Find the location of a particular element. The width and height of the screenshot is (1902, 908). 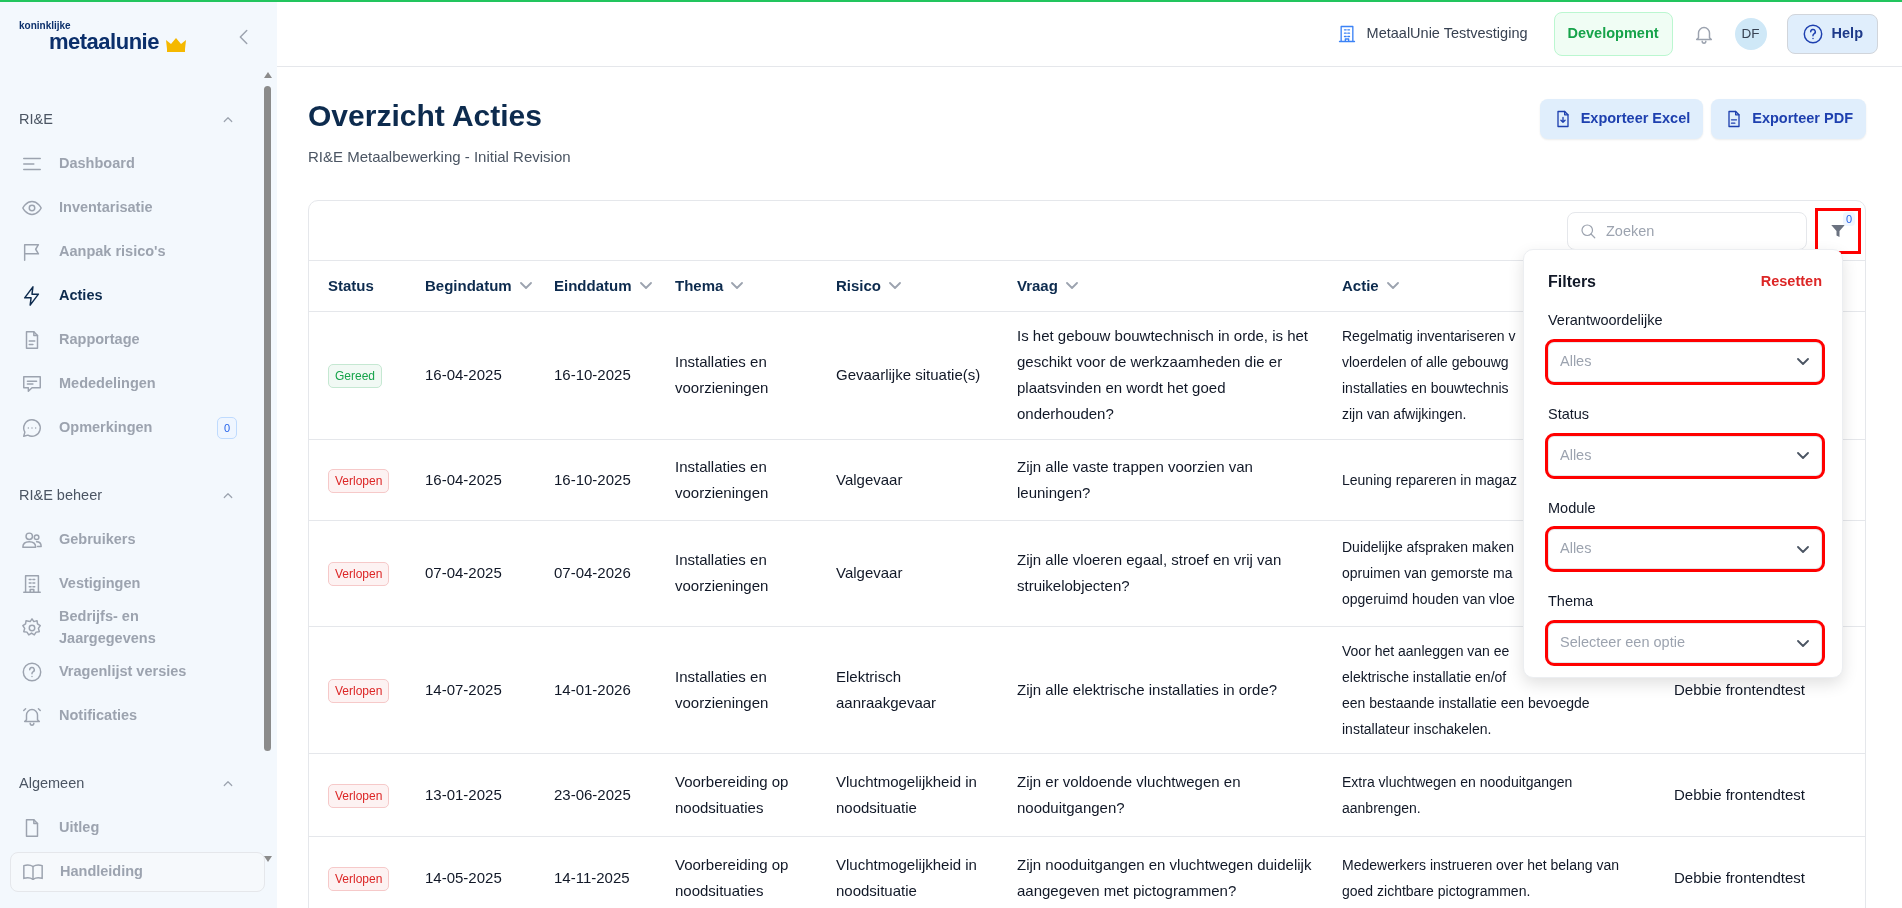

cell-text-line: aanbrengen. is located at coordinates (1381, 808).